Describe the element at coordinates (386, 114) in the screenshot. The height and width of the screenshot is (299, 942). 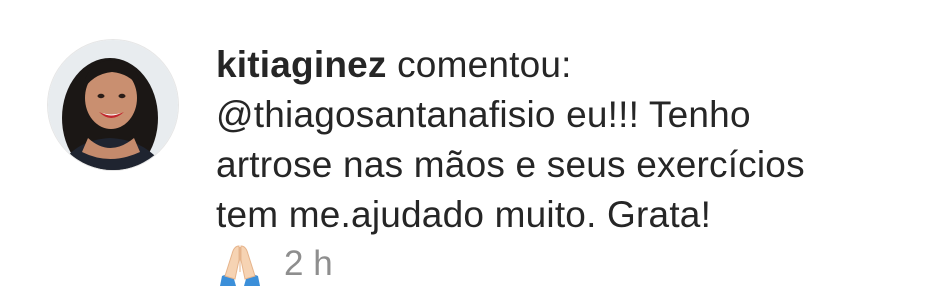
I see `mention-link: @thiagosantanafisio` at that location.